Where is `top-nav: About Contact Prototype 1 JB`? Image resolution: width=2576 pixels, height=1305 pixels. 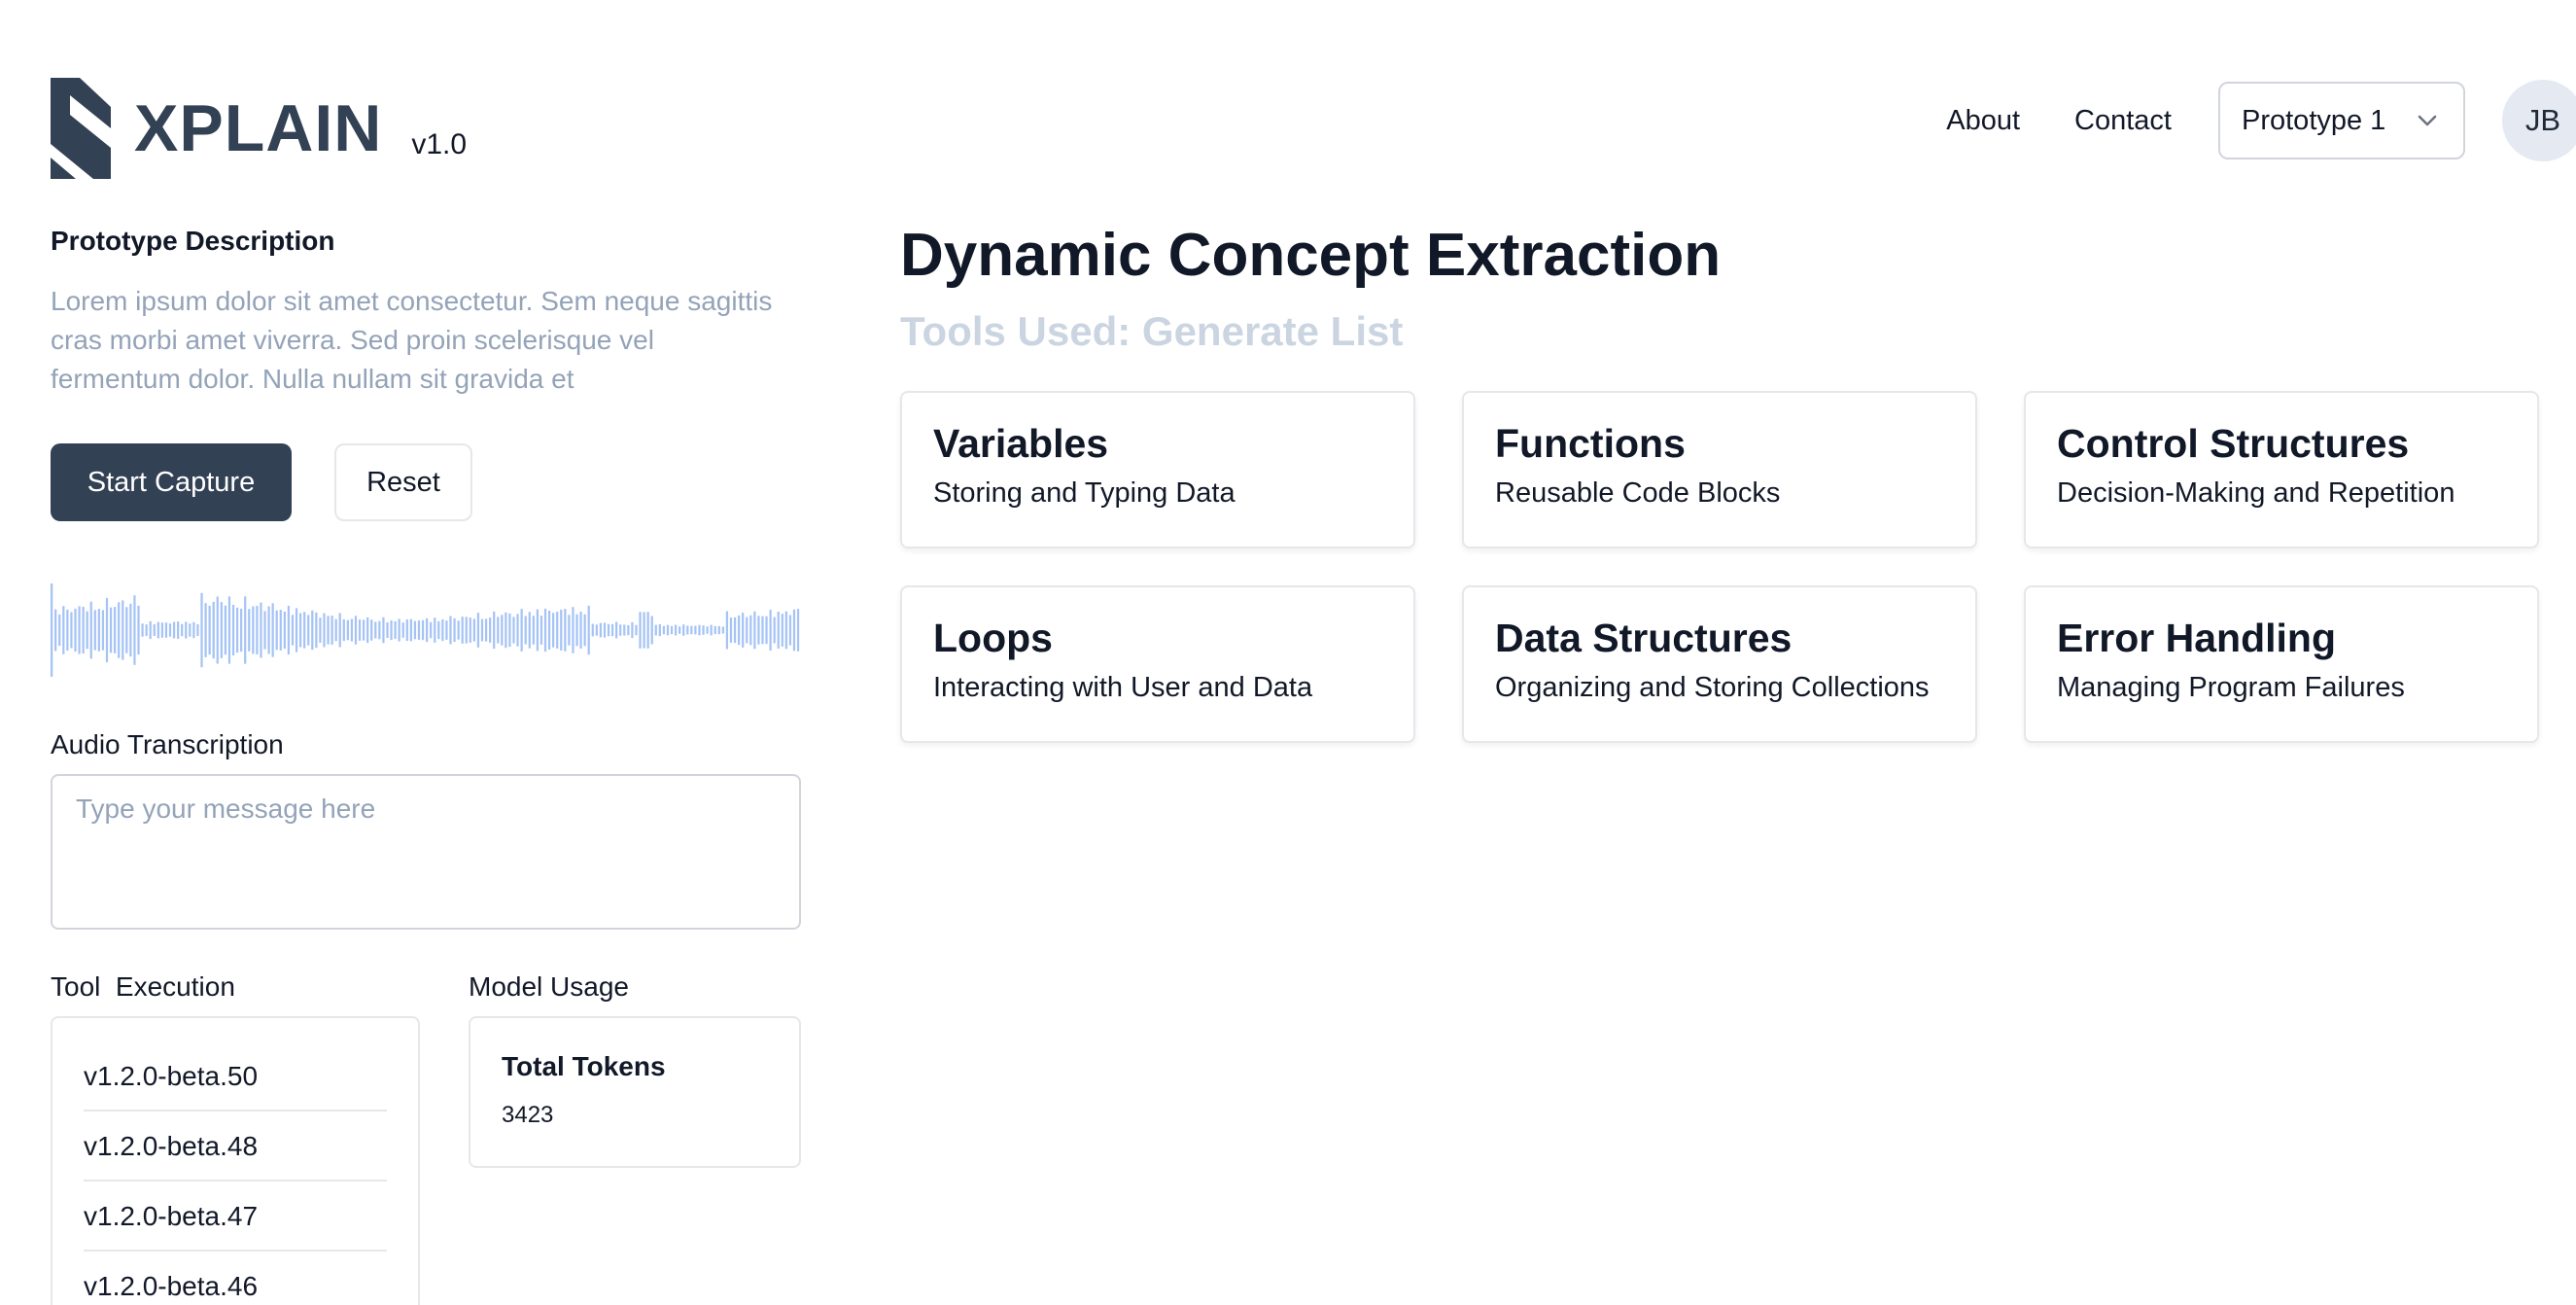 top-nav: About Contact Prototype 1 JB is located at coordinates (2261, 121).